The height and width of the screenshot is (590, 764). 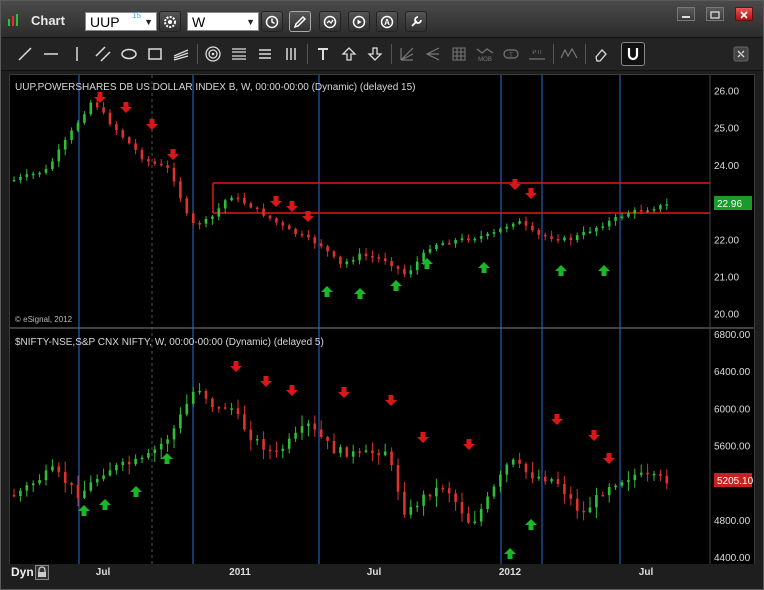 What do you see at coordinates (22, 572) in the screenshot?
I see `dynamic-mode-label: Dyn` at bounding box center [22, 572].